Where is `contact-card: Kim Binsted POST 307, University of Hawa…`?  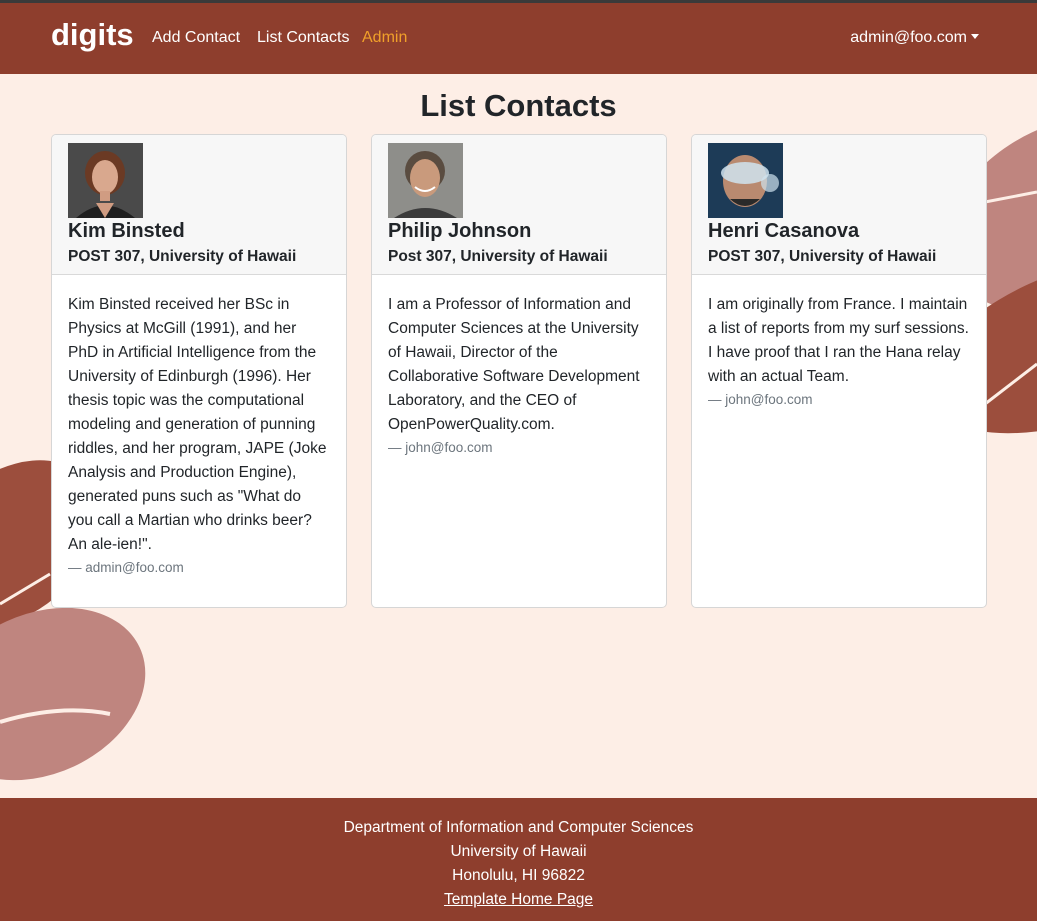
contact-card: Kim Binsted POST 307, University of Hawa… is located at coordinates (199, 371).